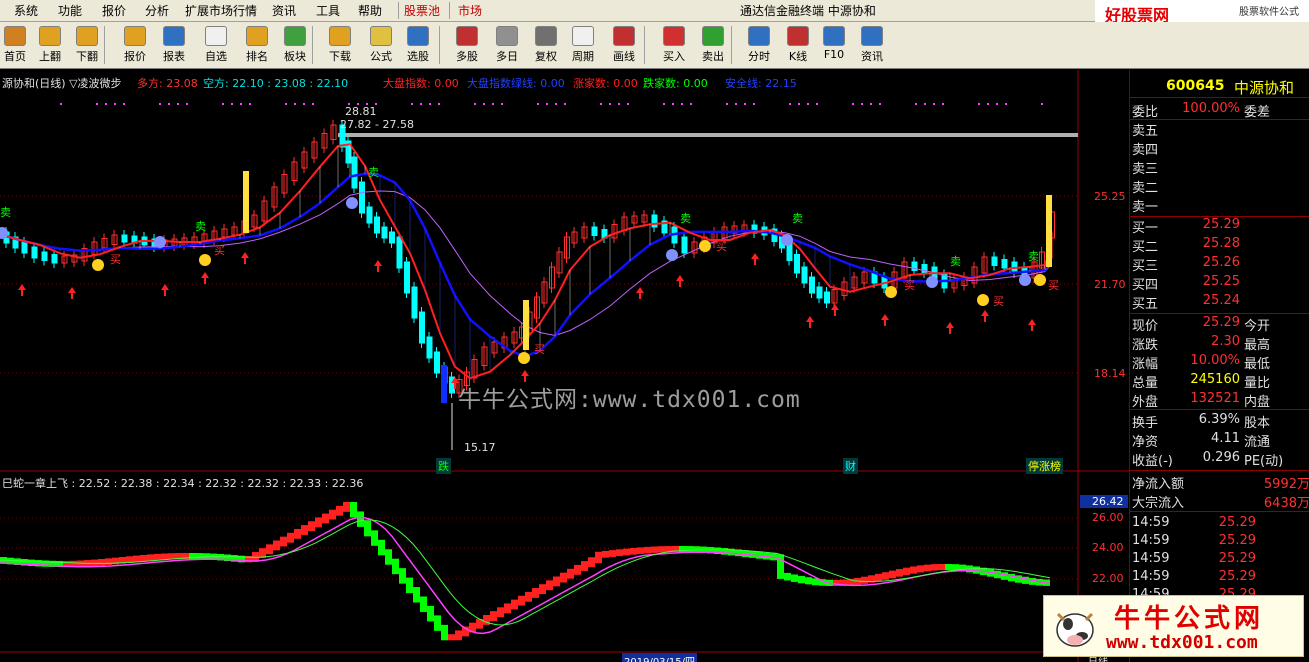 The width and height of the screenshot is (1309, 662). I want to click on toolbar-button-6: 排名, so click(257, 45).